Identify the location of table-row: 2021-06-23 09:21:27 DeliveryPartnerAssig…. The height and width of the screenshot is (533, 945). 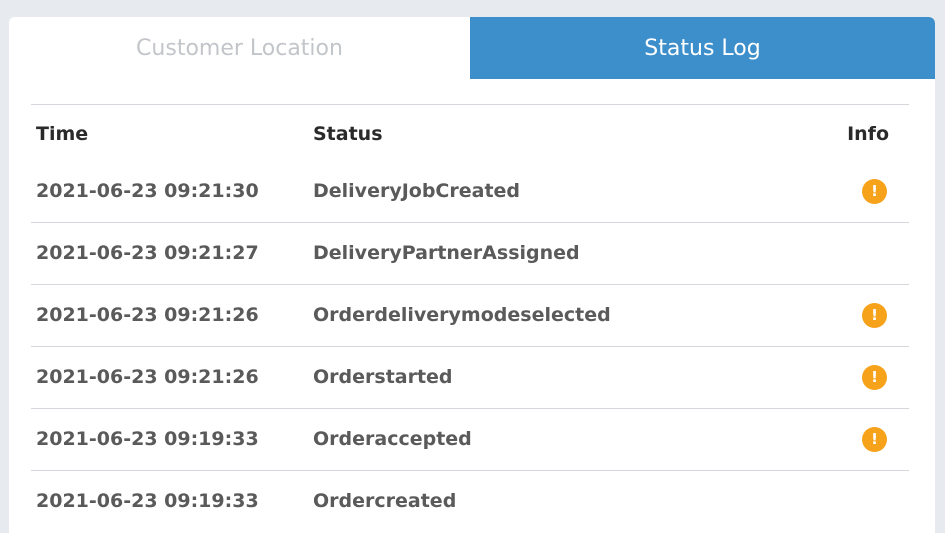
(470, 254).